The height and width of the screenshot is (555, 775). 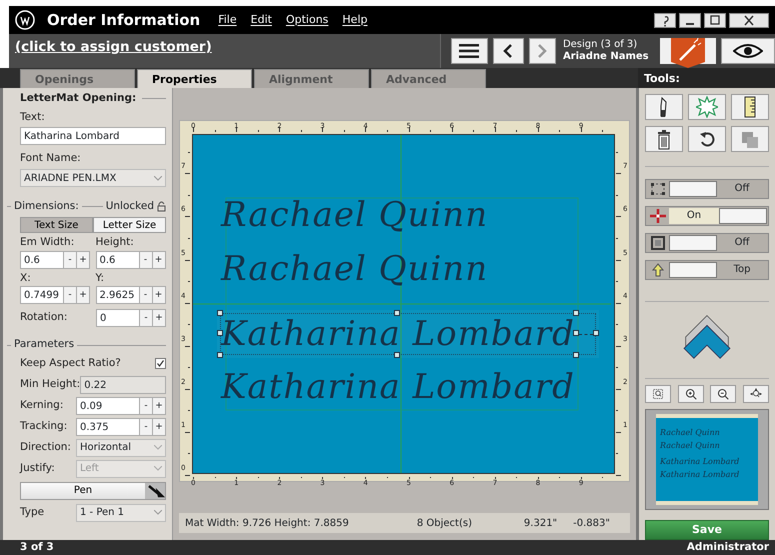 I want to click on starburst-icon, so click(x=707, y=107).